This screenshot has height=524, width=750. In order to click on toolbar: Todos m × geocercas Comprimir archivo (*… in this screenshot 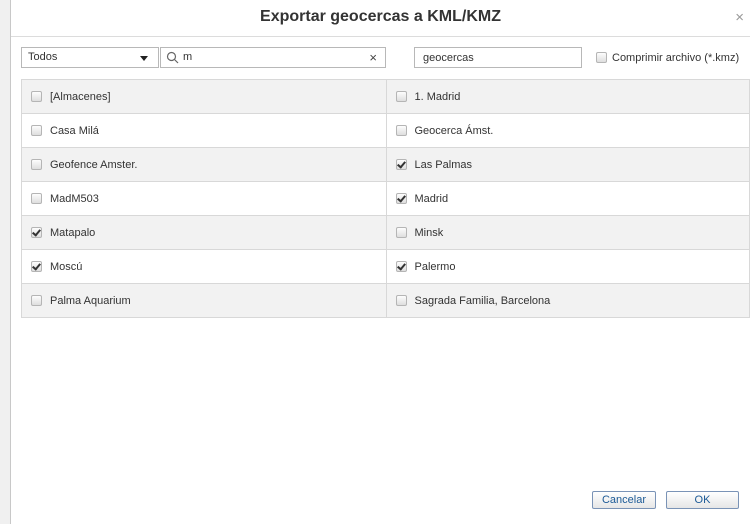, I will do `click(380, 59)`.